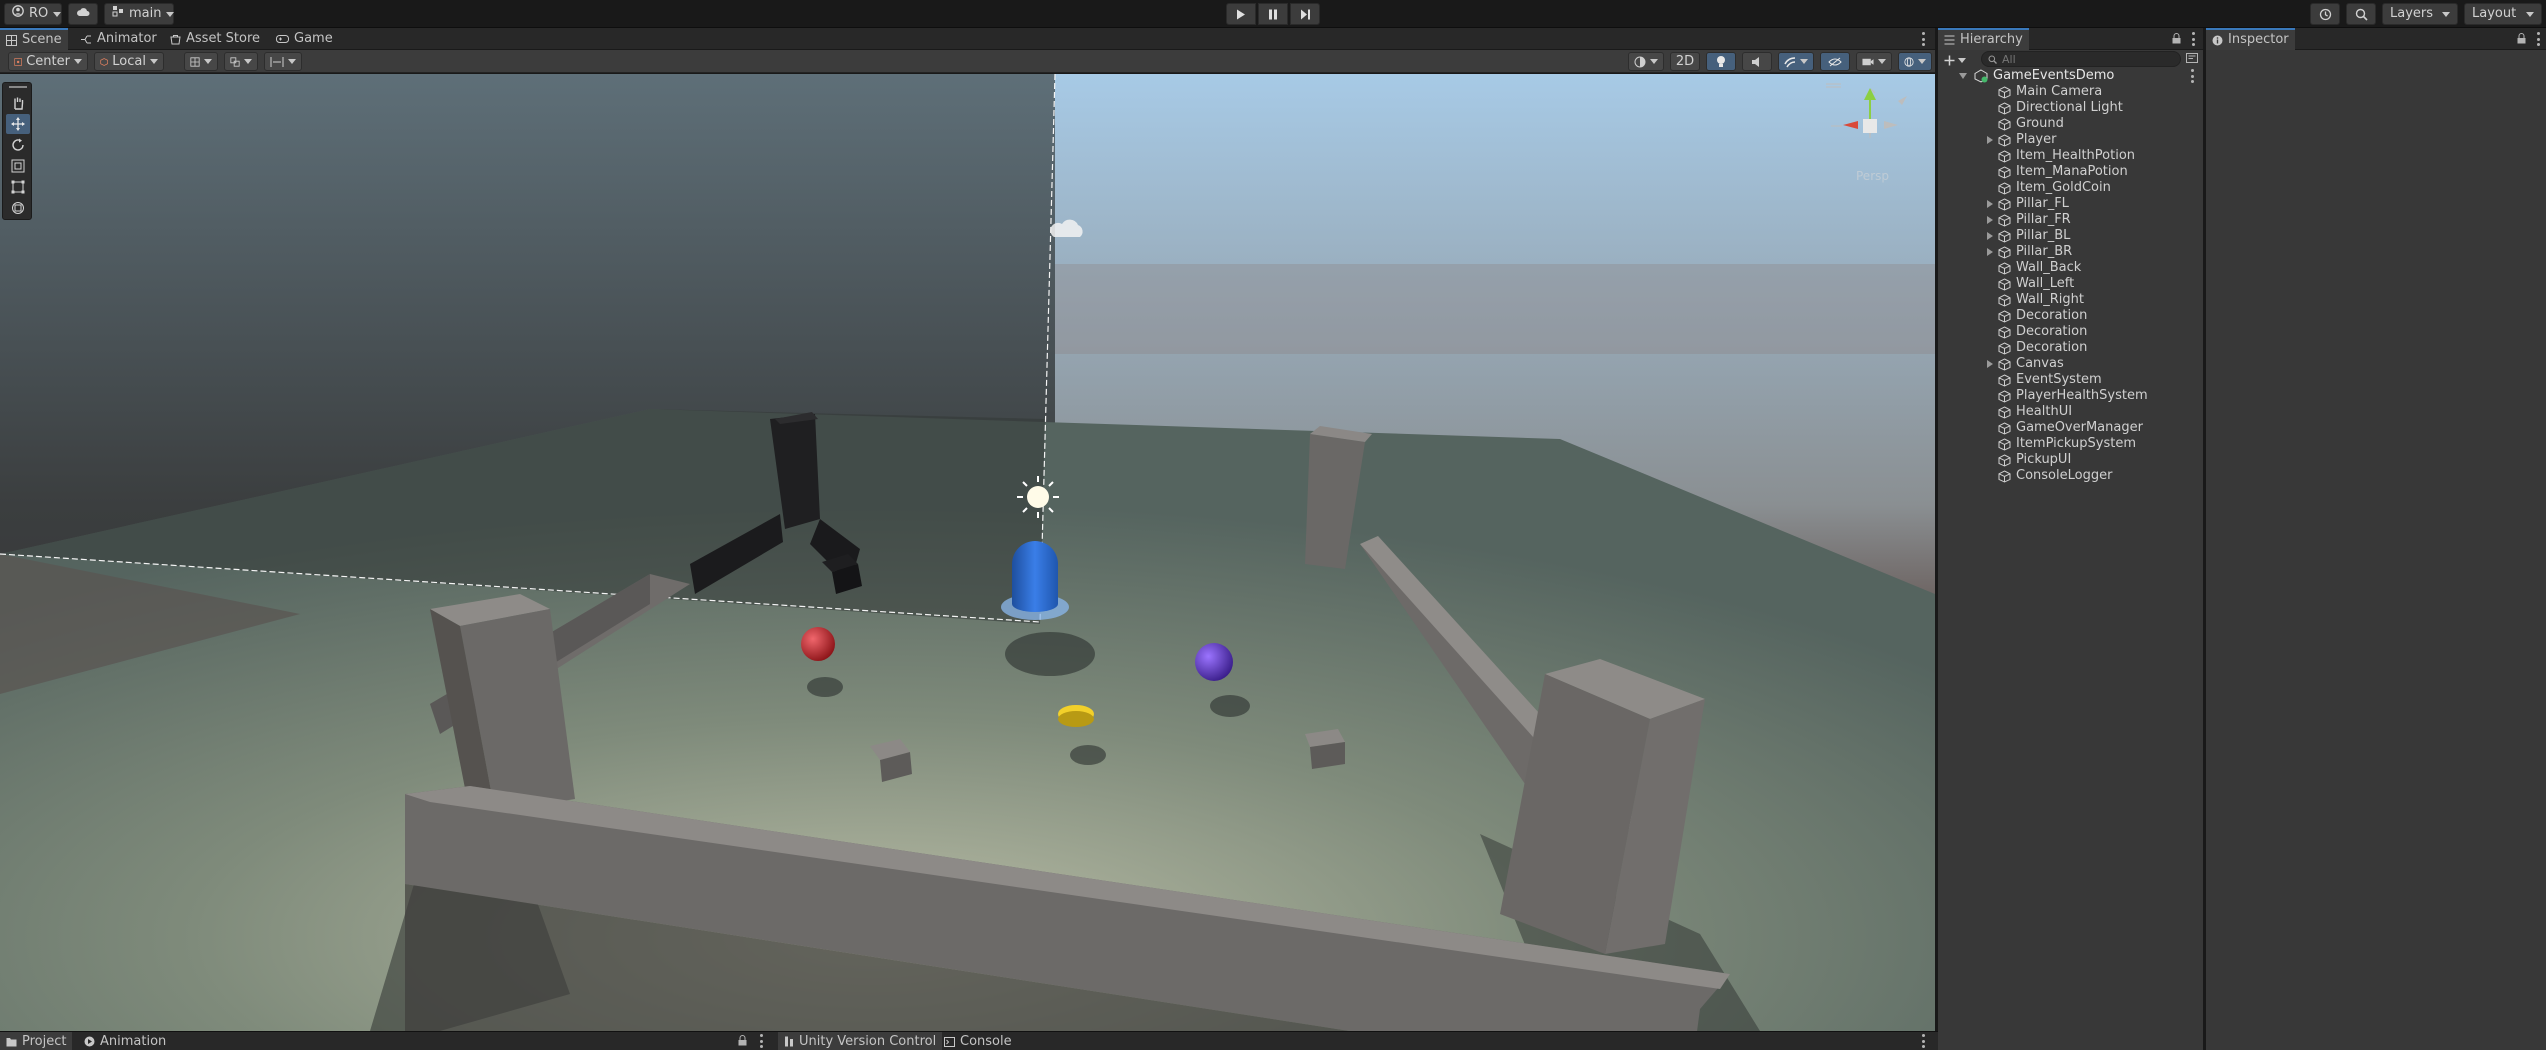  I want to click on search-input, so click(2087, 59).